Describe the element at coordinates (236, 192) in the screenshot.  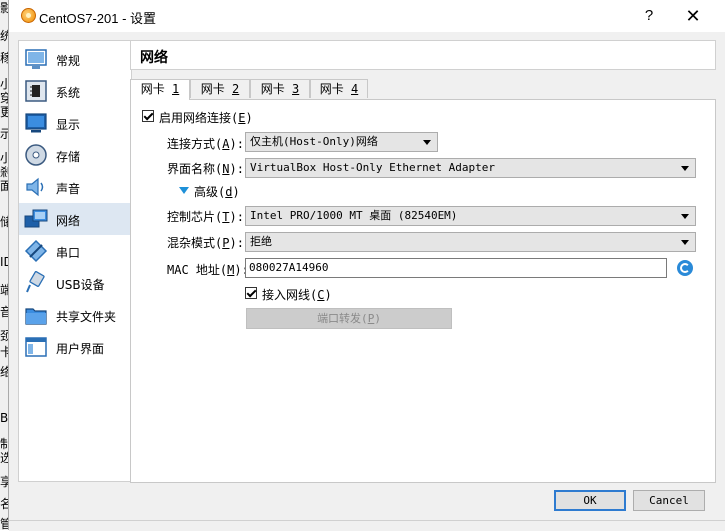
I see `advanced-label-suffix: )` at that location.